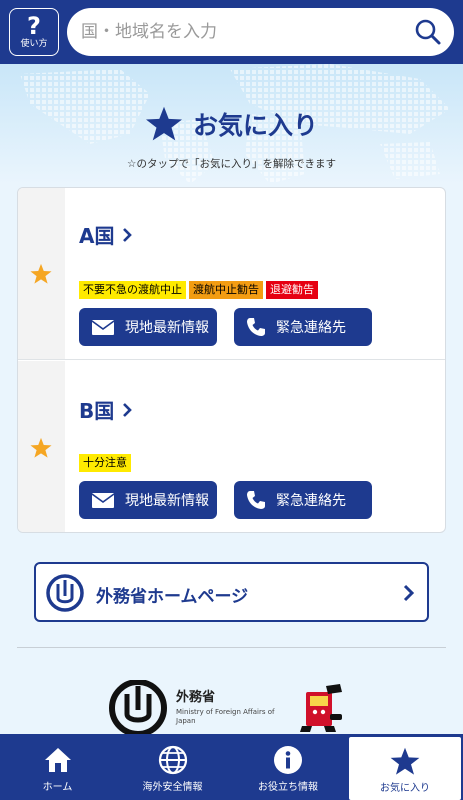 The width and height of the screenshot is (463, 800). I want to click on info-icon, so click(288, 759).